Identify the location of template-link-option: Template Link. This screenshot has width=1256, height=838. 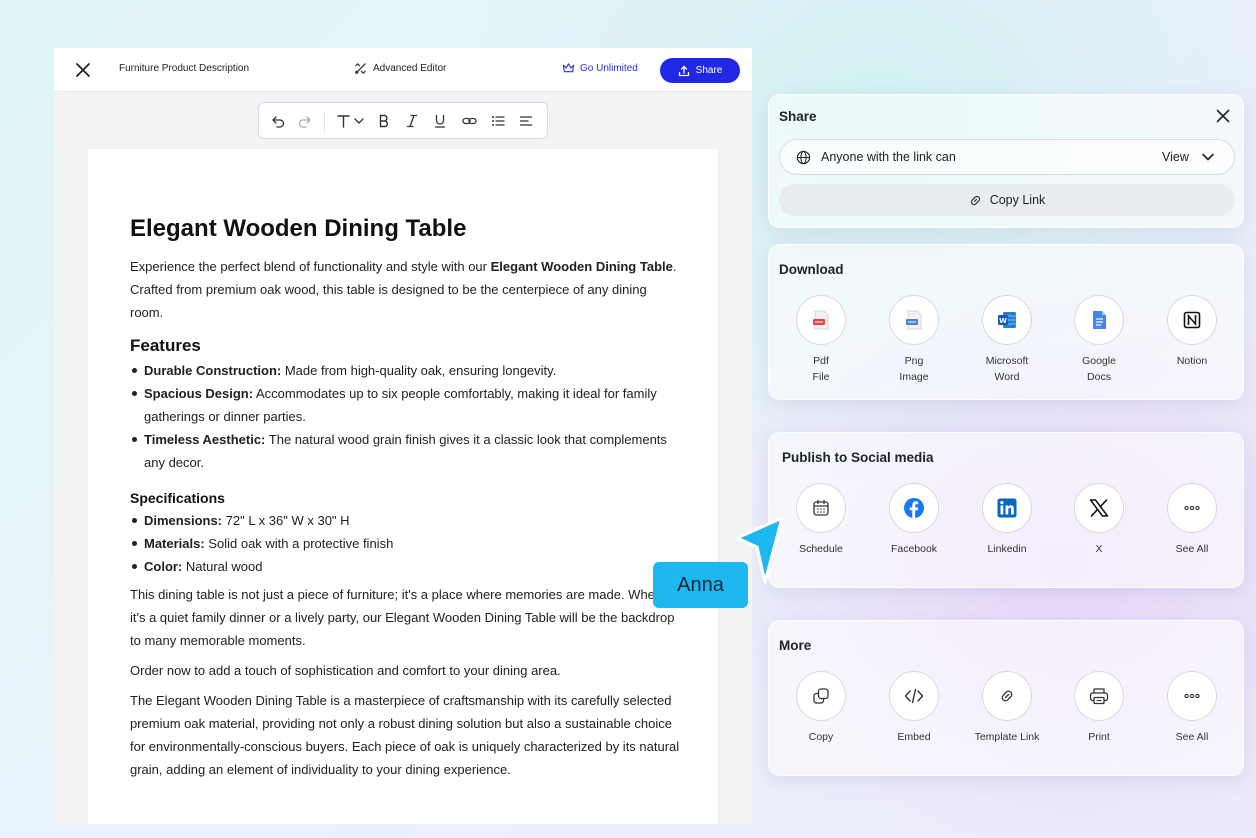
(1007, 708).